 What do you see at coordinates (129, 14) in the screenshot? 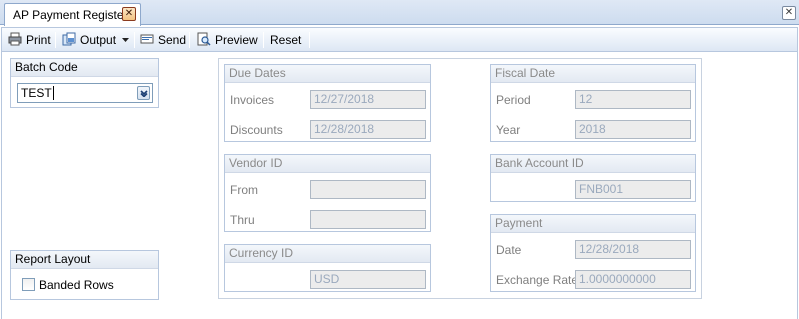
I see `tab-close-icon: ✕` at bounding box center [129, 14].